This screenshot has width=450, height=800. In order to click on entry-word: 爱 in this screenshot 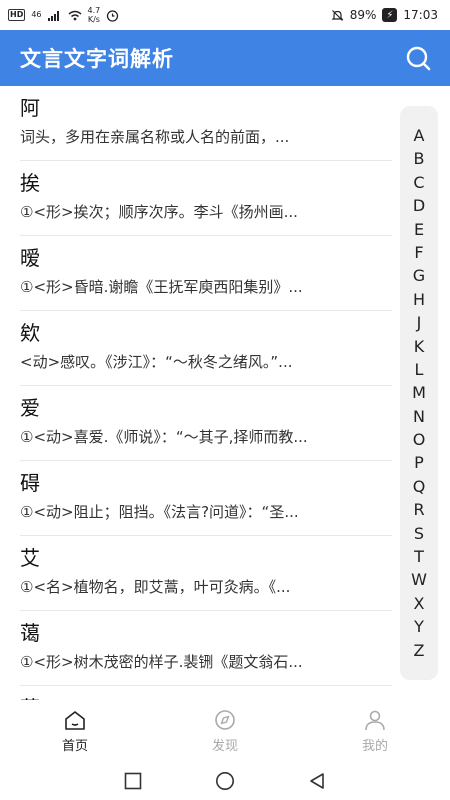, I will do `click(30, 408)`.